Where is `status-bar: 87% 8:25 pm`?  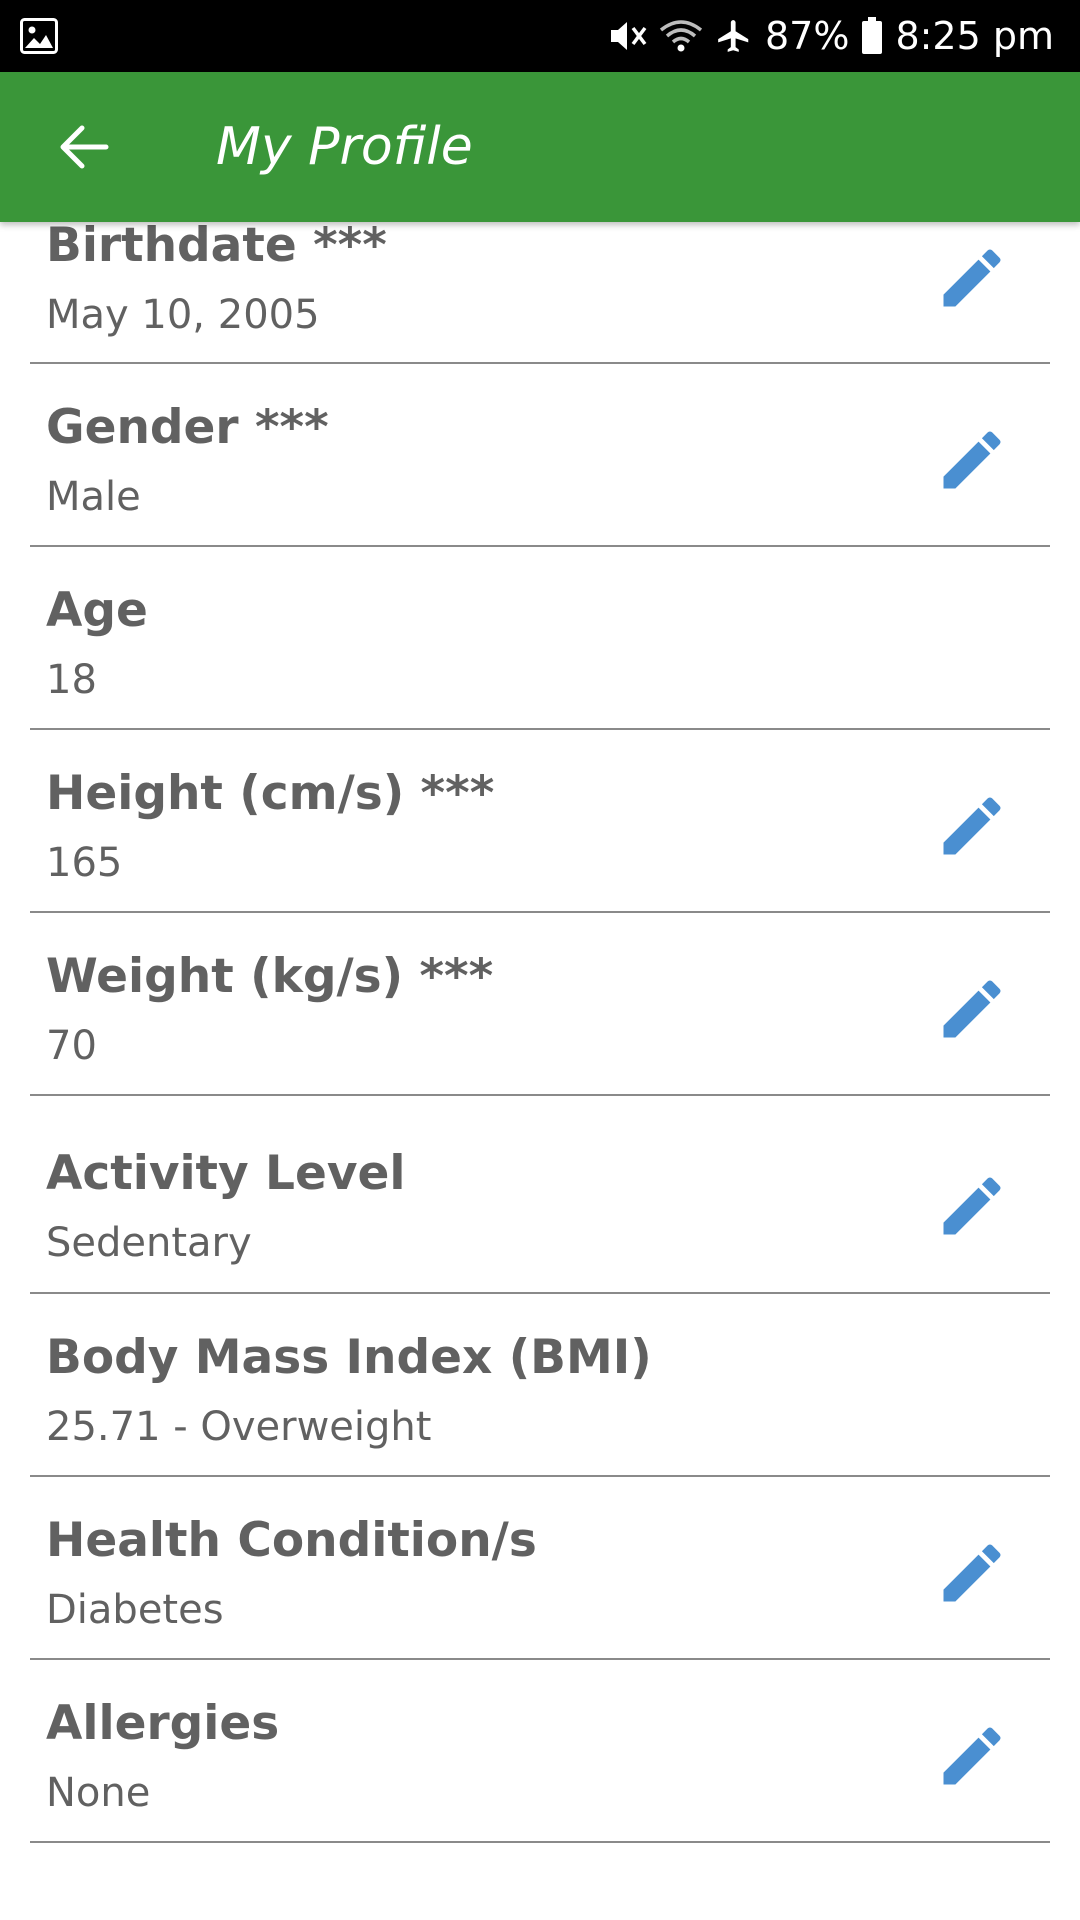
status-bar: 87% 8:25 pm is located at coordinates (540, 36).